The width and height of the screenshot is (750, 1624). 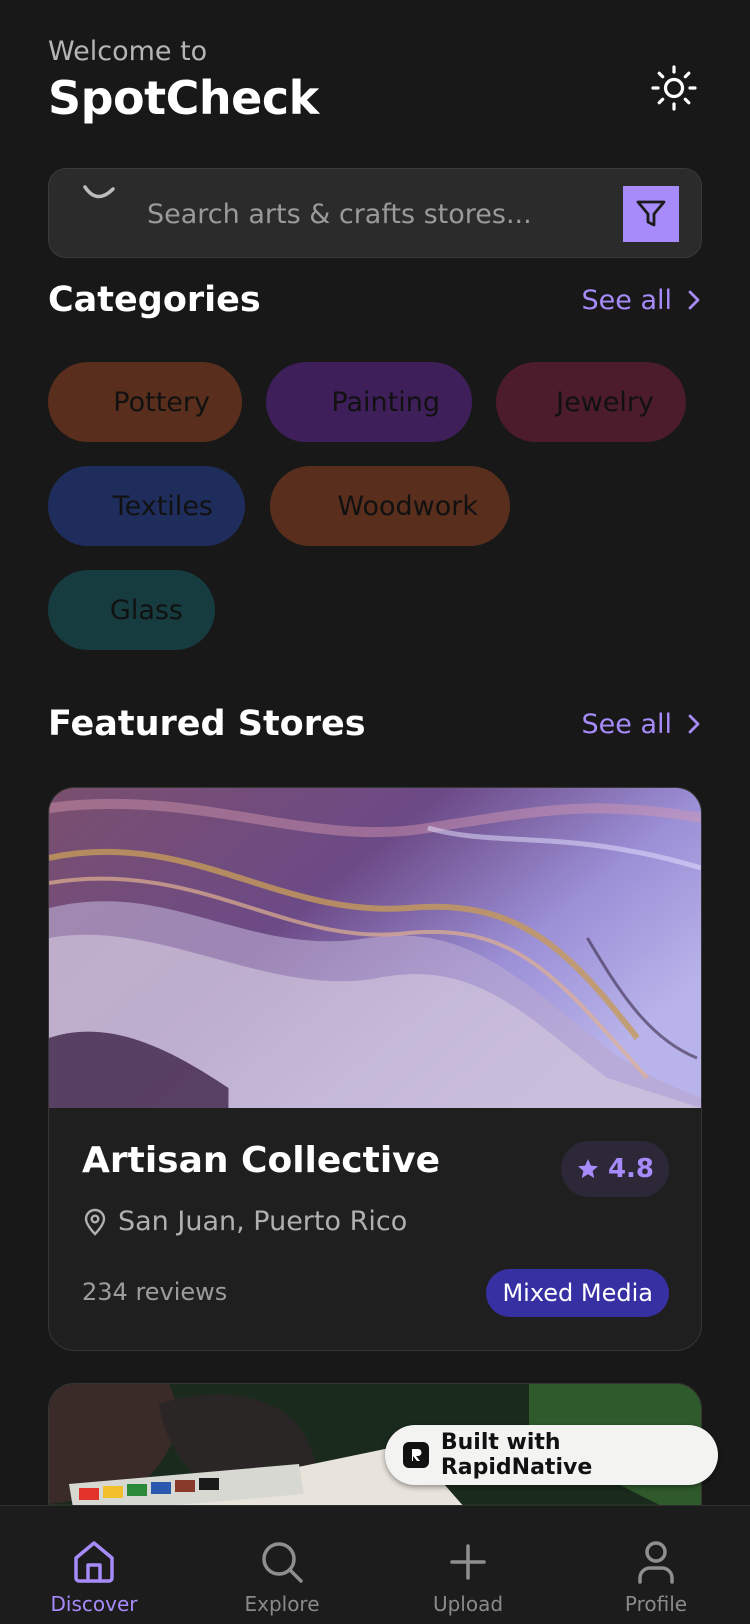 What do you see at coordinates (162, 506) in the screenshot?
I see `chip-label: Textiles` at bounding box center [162, 506].